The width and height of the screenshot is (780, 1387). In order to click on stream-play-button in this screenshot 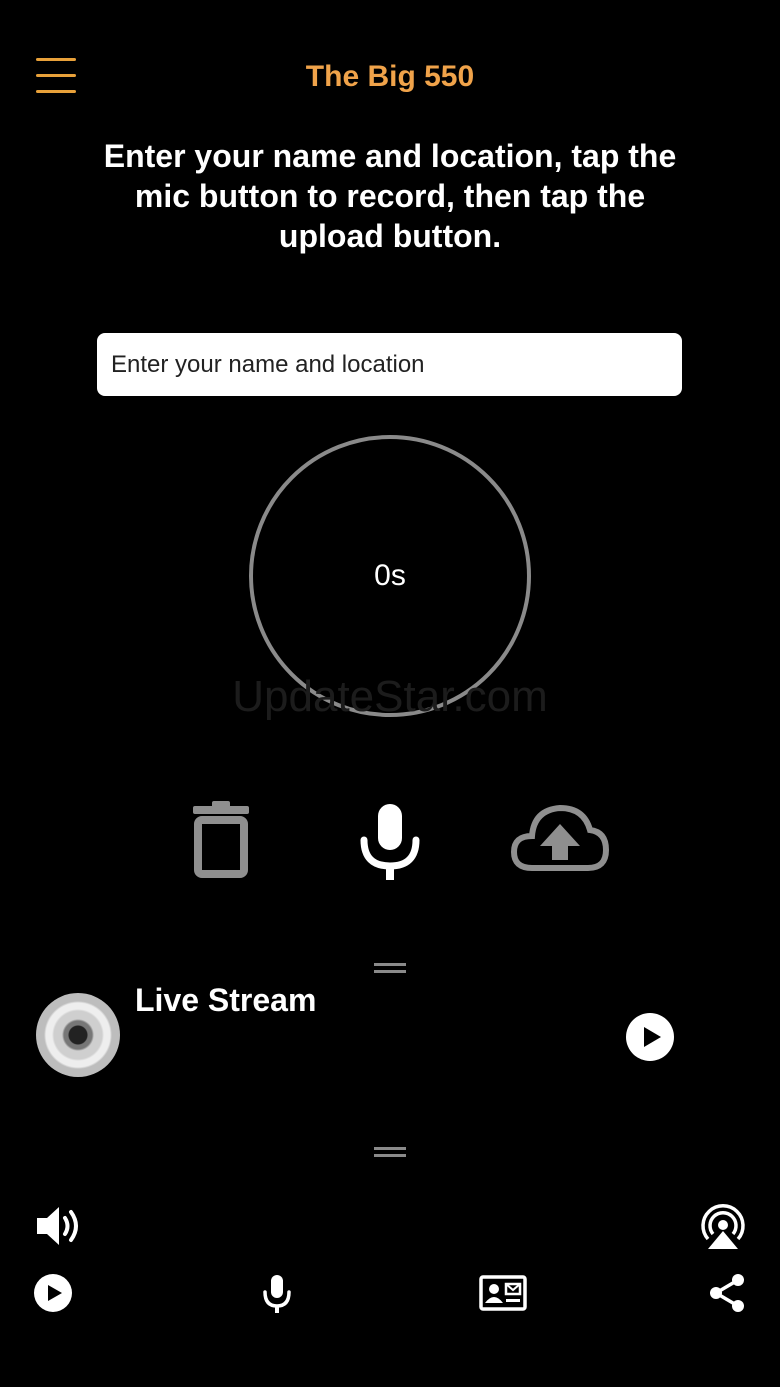, I will do `click(650, 1037)`.